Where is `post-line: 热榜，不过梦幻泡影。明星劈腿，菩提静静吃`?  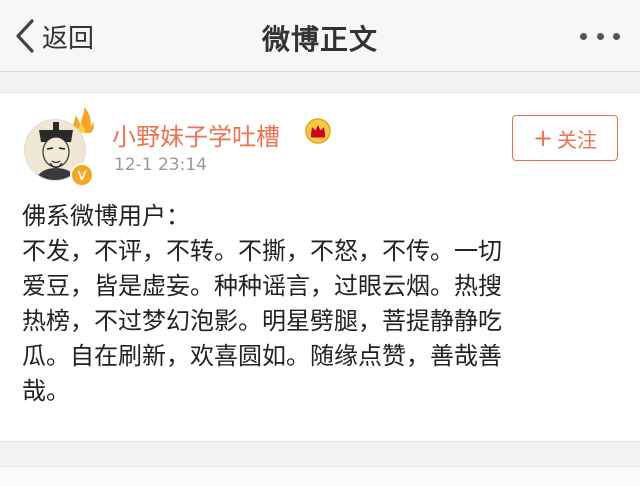
post-line: 热榜，不过梦幻泡影。明星劈腿，菩提静静吃 is located at coordinates (262, 321).